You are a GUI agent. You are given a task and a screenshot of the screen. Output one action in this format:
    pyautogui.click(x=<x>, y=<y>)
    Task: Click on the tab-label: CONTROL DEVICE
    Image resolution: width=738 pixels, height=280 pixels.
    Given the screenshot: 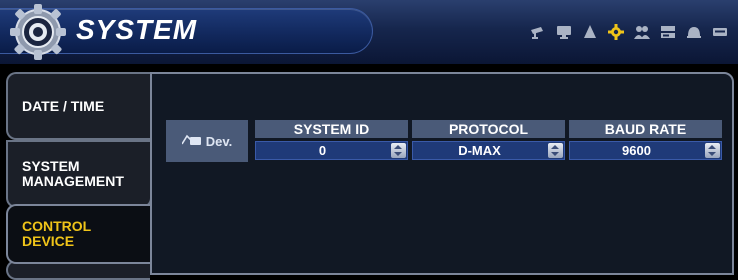 What is the action you would take?
    pyautogui.click(x=57, y=233)
    